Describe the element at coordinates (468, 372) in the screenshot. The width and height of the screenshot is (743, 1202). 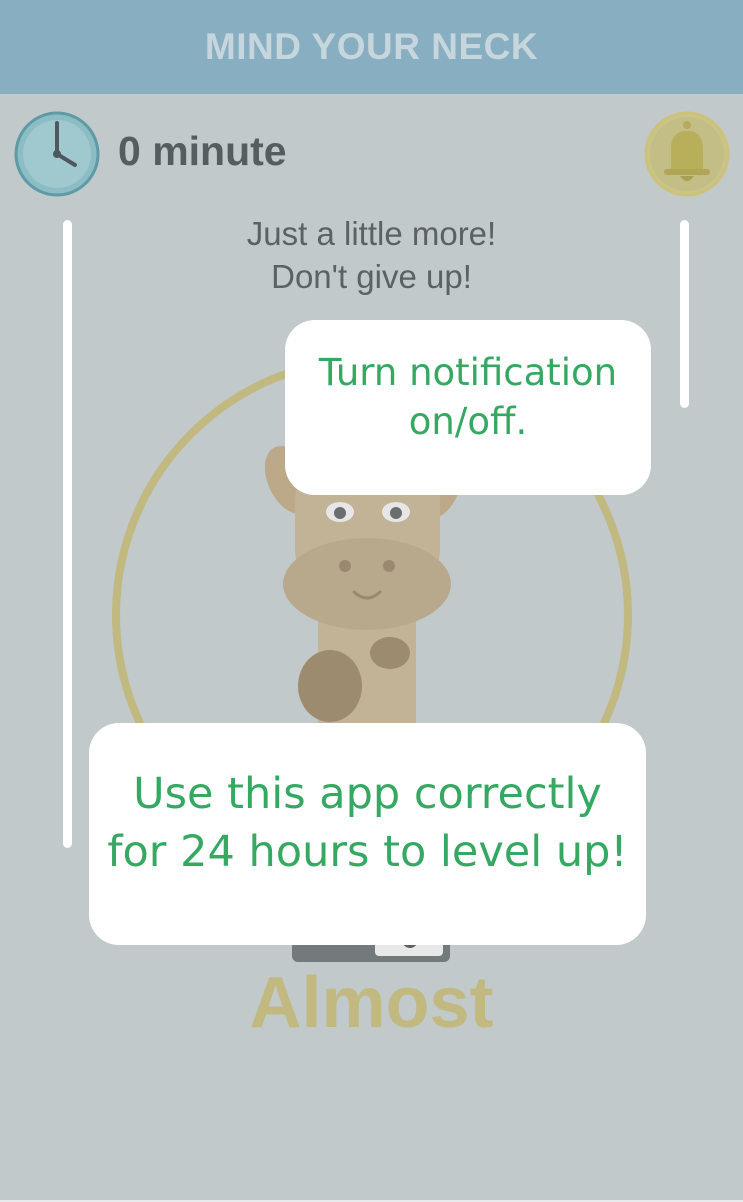
I see `notification-tooltip-line-1: Turn notification` at that location.